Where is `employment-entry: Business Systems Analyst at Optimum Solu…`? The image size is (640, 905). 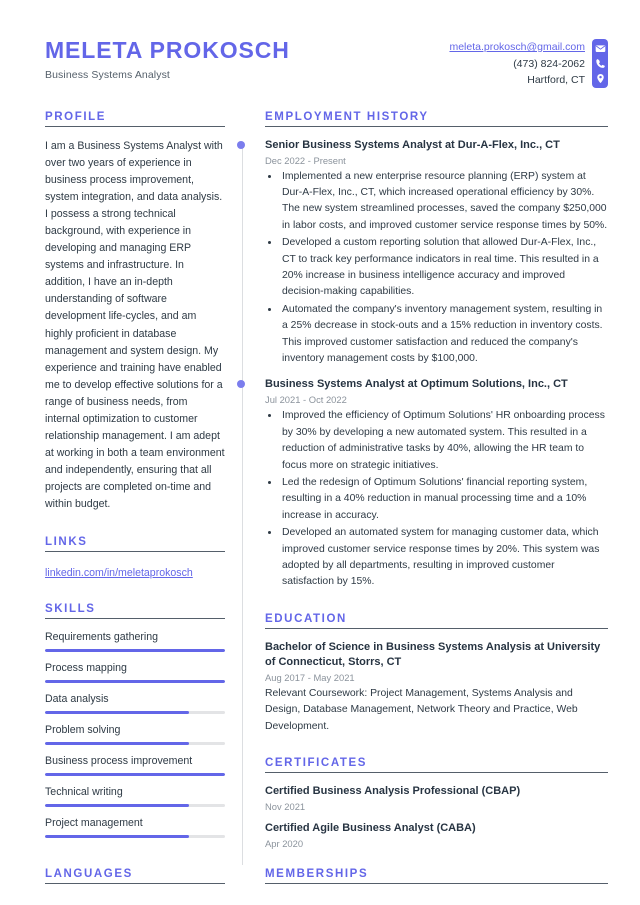
employment-entry: Business Systems Analyst at Optimum Solu… is located at coordinates (422, 483).